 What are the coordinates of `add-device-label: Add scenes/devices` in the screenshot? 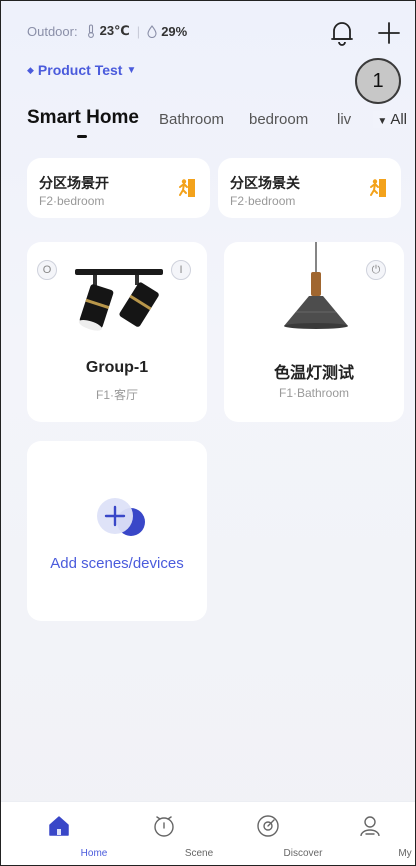 It's located at (117, 563).